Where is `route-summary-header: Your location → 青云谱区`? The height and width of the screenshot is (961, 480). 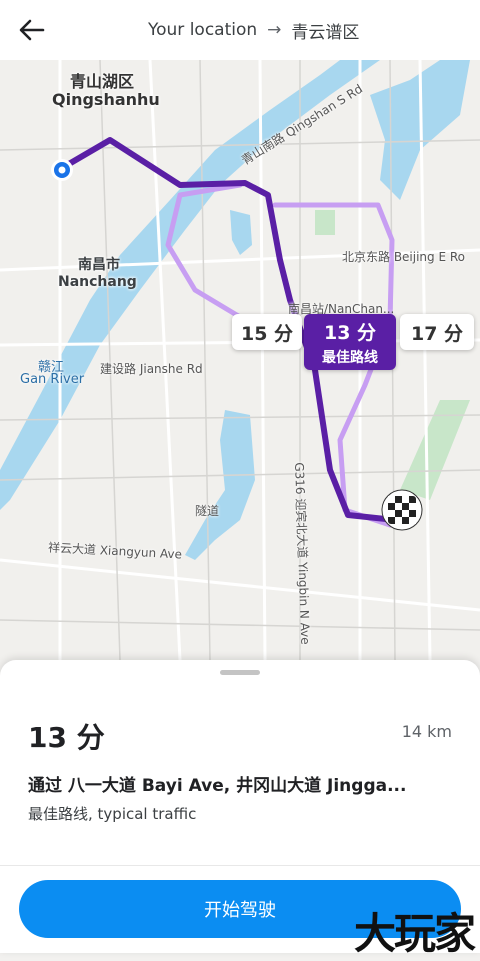
route-summary-header: Your location → 青云谱区 is located at coordinates (254, 30).